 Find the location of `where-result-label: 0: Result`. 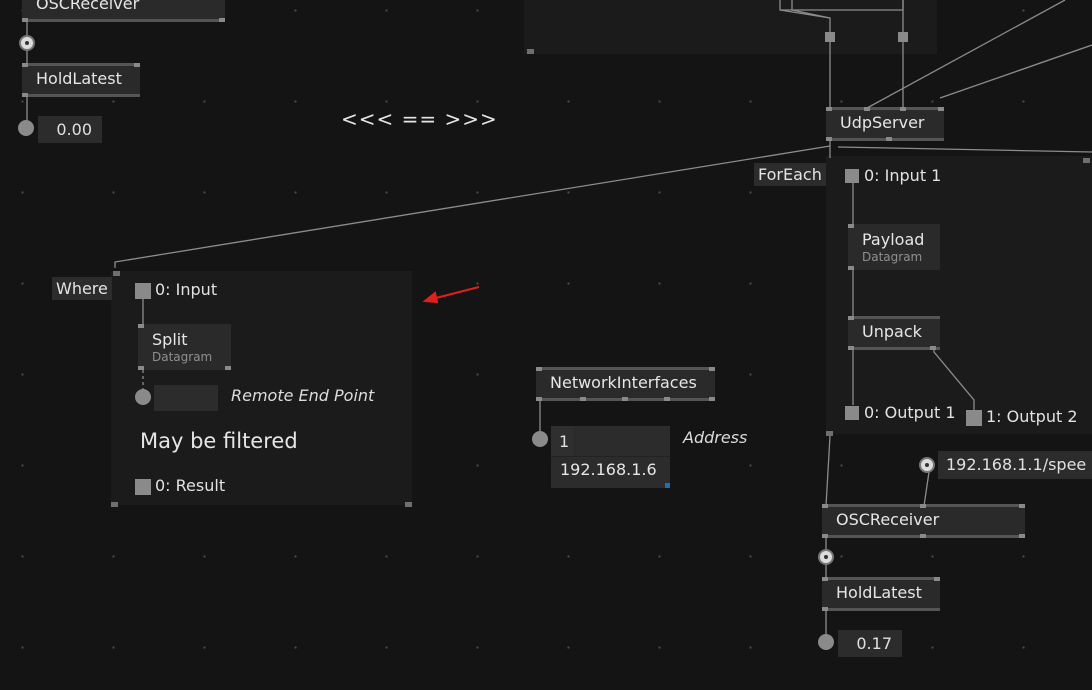

where-result-label: 0: Result is located at coordinates (190, 485).